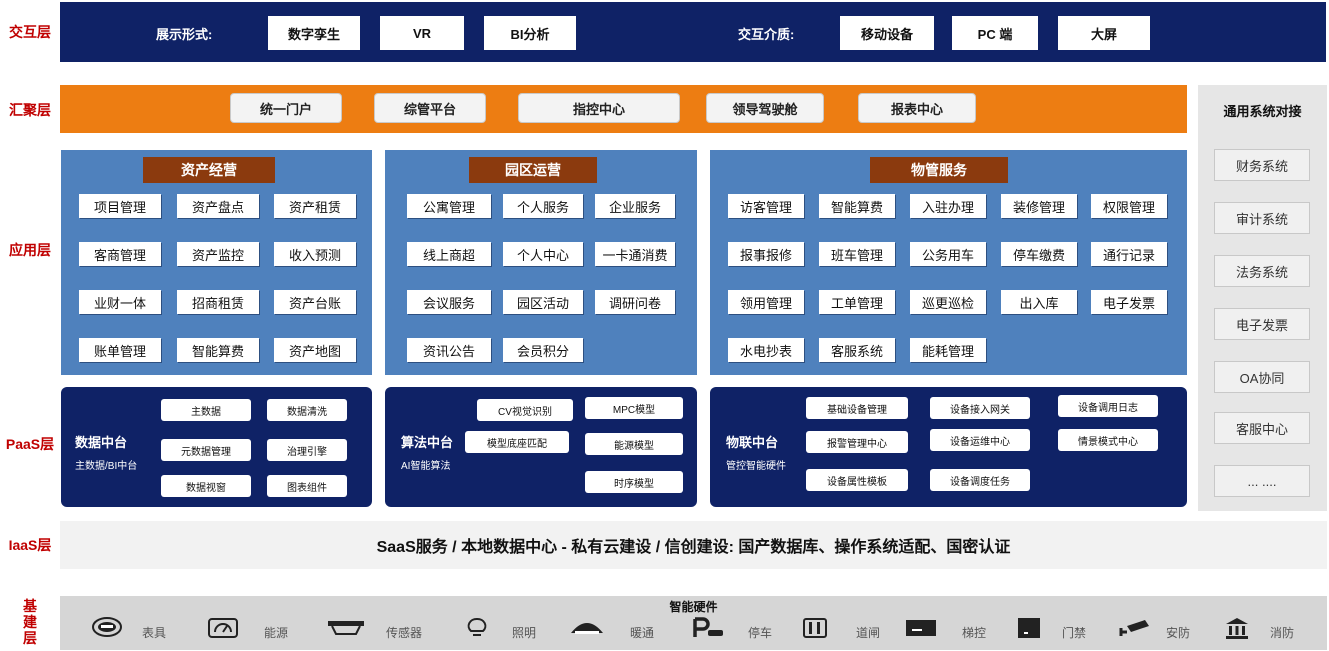 This screenshot has height=651, width=1329. Describe the element at coordinates (939, 170) in the screenshot. I see `app-panel-property-title: 物管服务` at that location.